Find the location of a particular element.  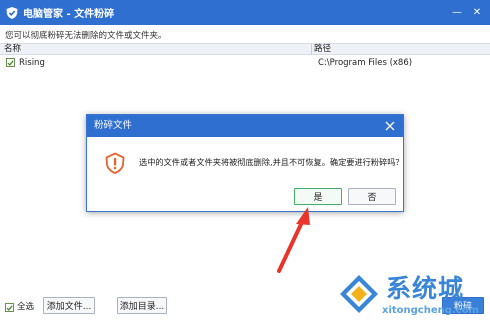

select-all-checkbox is located at coordinates (9, 307).